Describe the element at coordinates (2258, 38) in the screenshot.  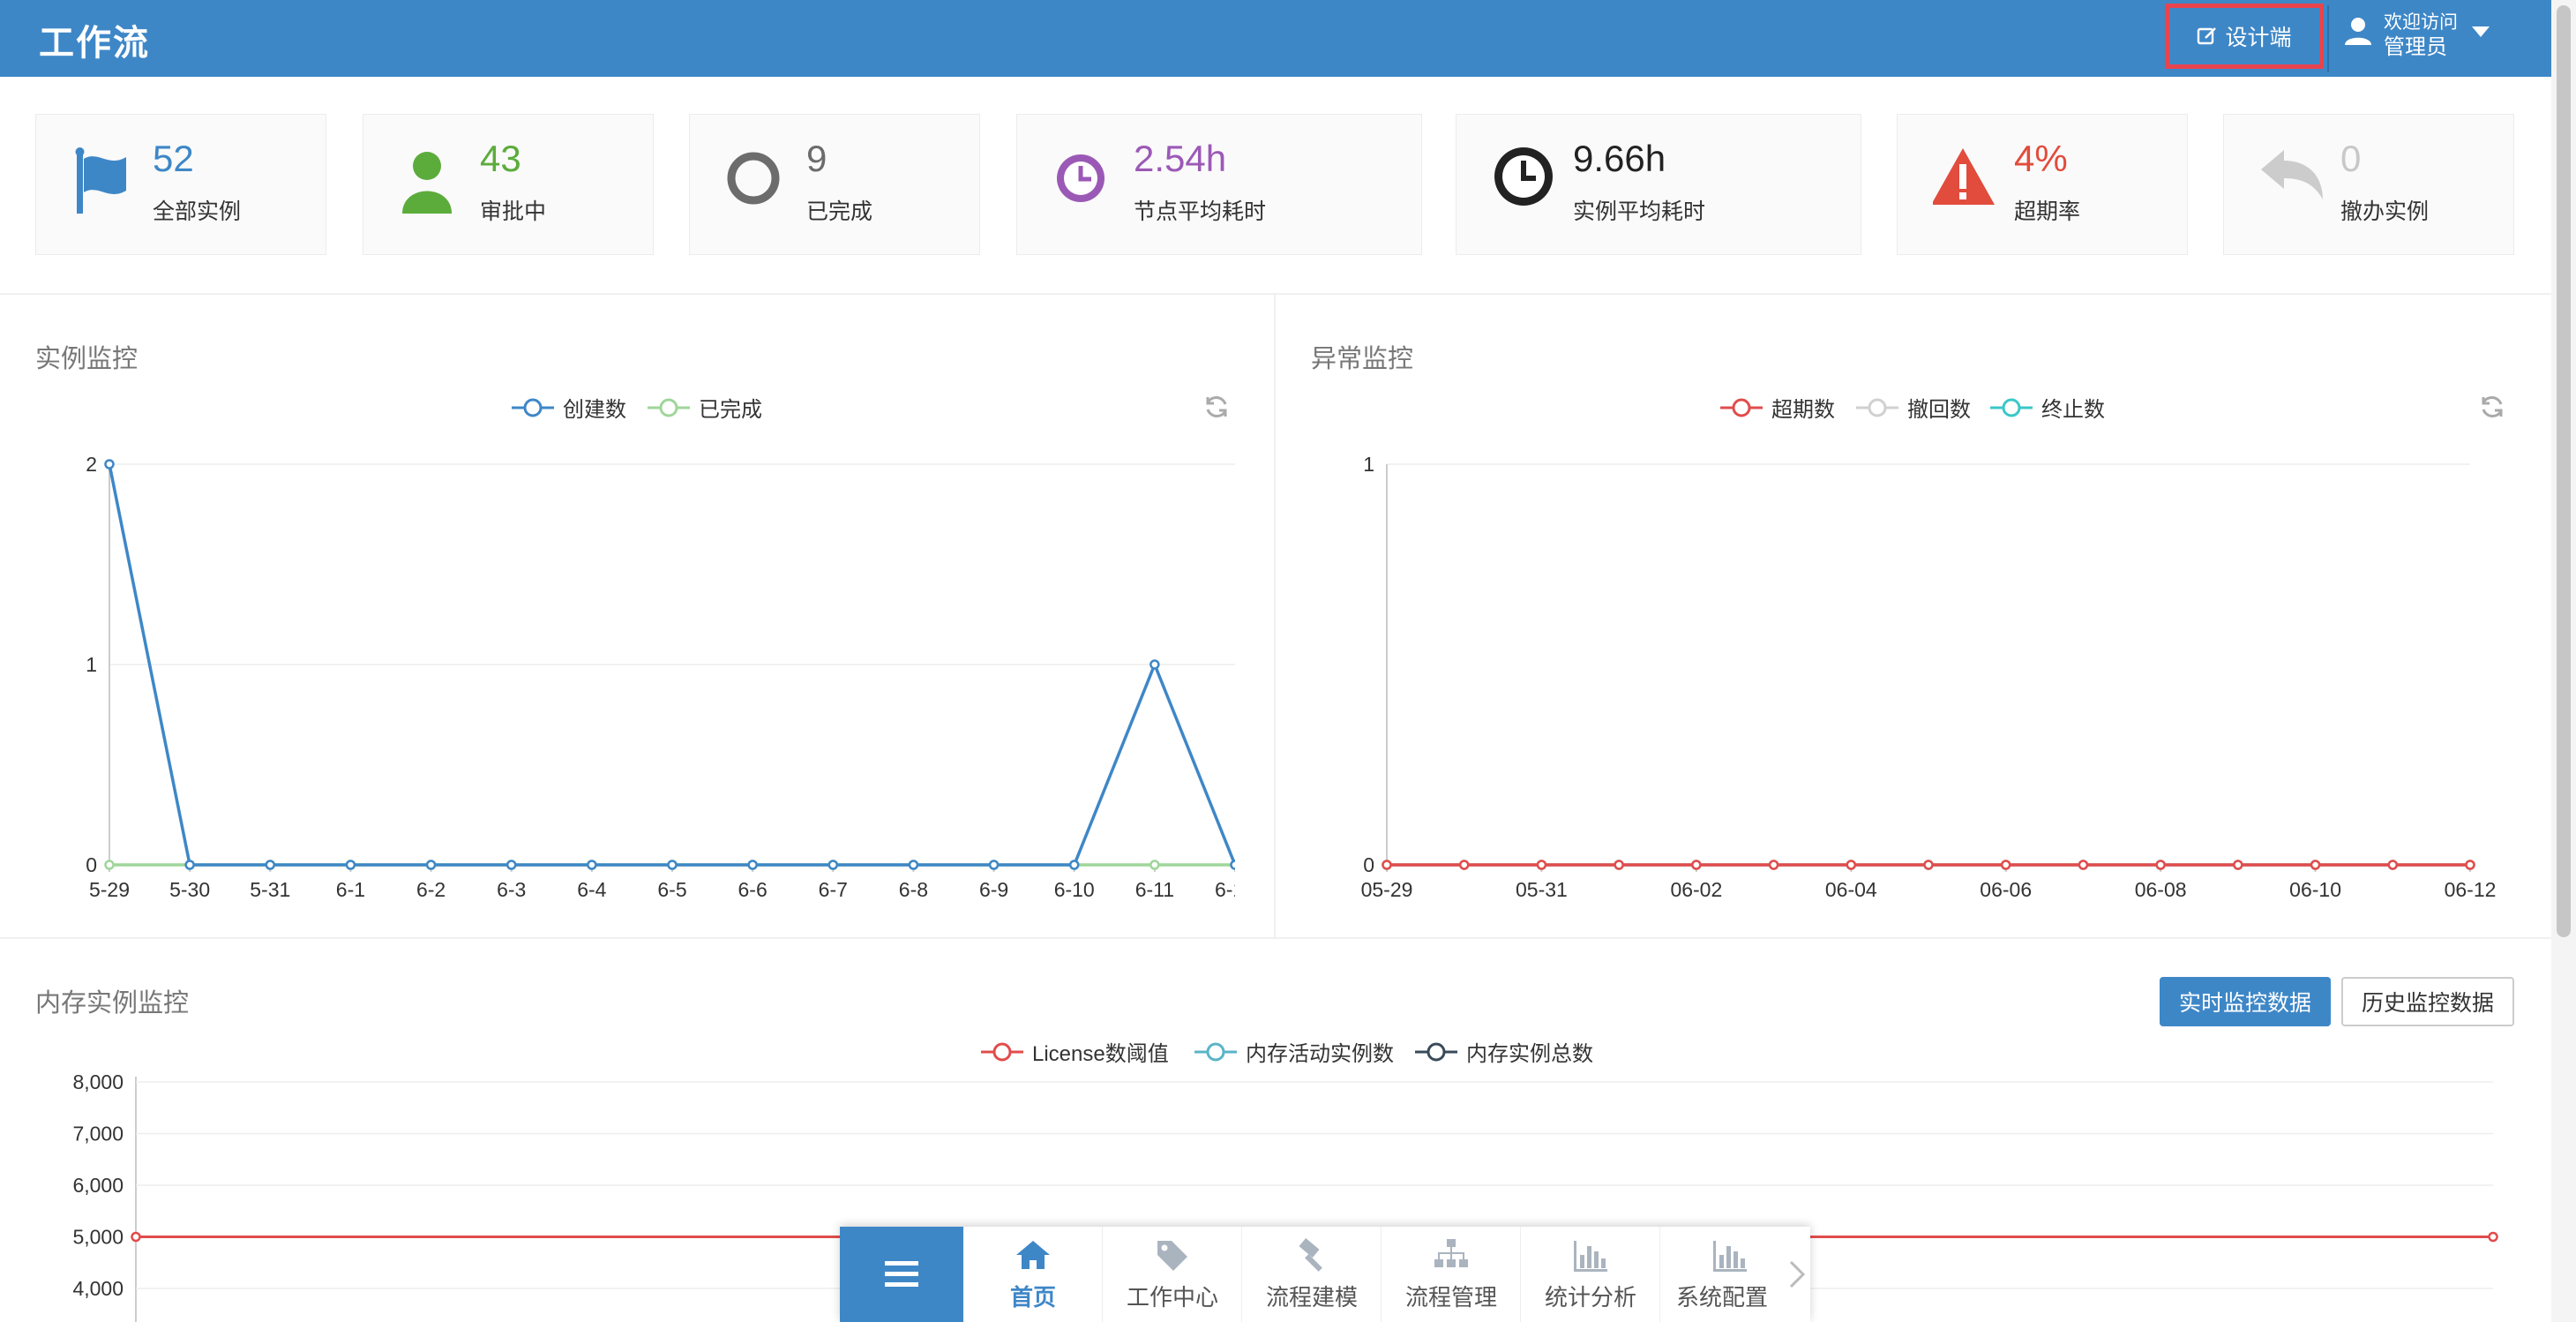
I see `design-mode-label: 设计端` at that location.